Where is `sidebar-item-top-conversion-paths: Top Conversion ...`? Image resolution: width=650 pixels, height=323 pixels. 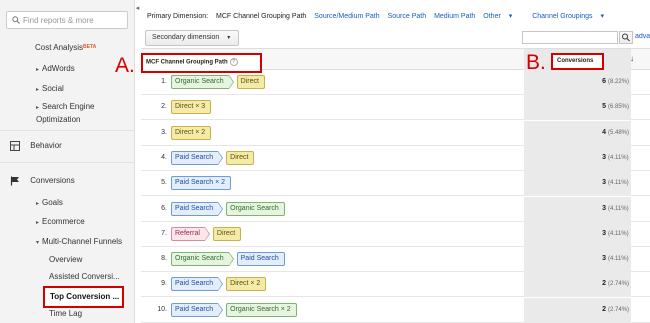
sidebar-item-top-conversion-paths: Top Conversion ... is located at coordinates (83, 297).